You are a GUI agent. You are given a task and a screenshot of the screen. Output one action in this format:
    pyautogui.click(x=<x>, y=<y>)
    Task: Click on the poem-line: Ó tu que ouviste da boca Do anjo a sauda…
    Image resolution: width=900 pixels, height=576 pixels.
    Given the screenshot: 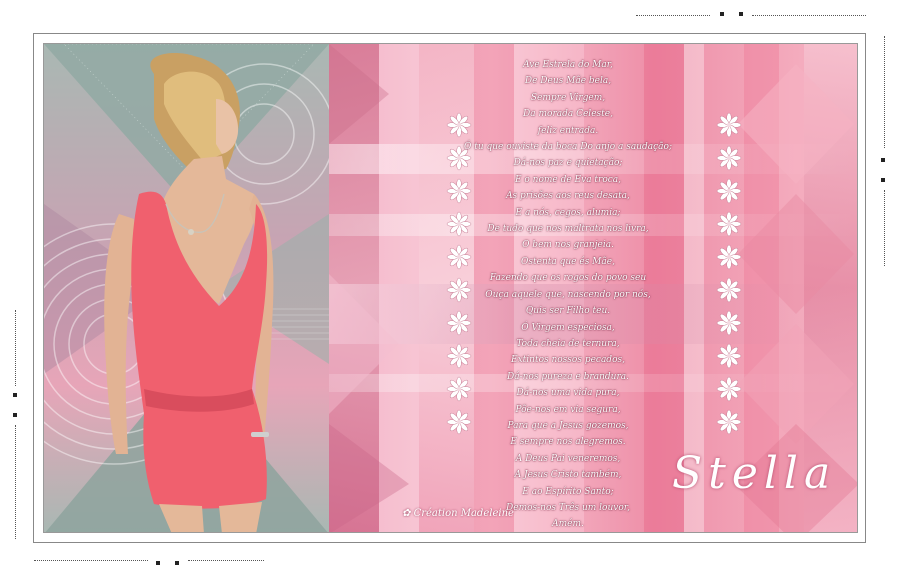 What is the action you would take?
    pyautogui.click(x=567, y=147)
    